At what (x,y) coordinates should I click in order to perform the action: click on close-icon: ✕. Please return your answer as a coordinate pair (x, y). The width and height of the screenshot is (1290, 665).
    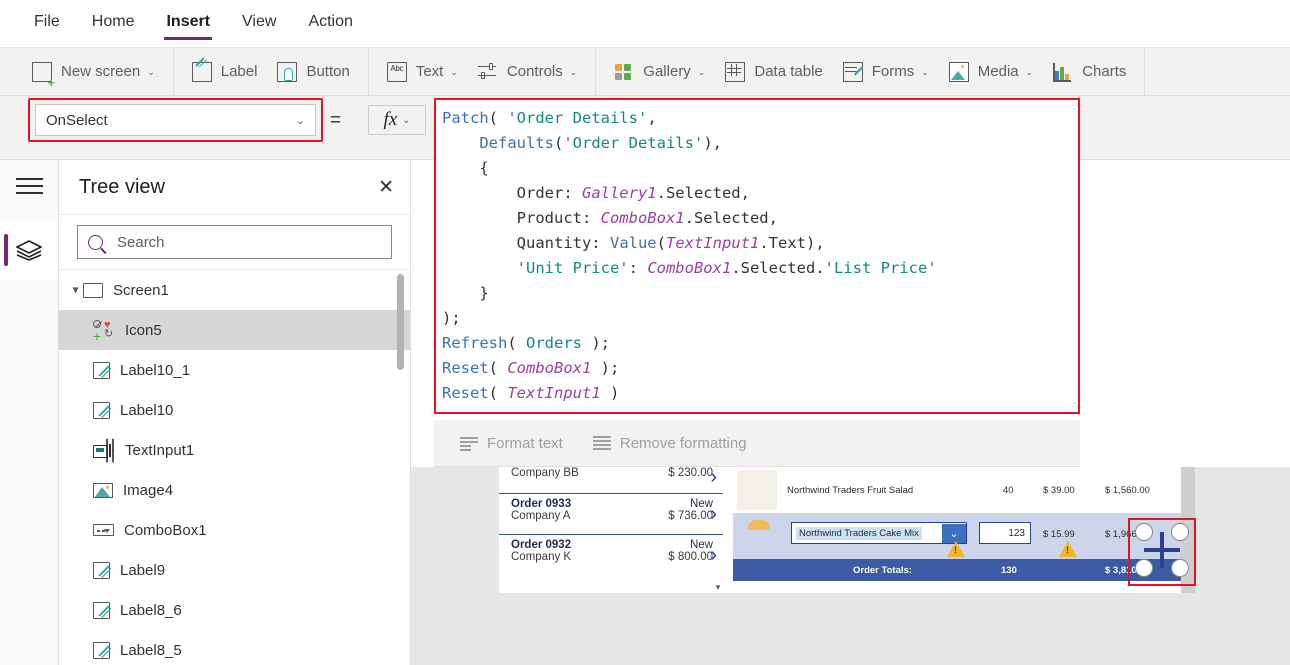
    Looking at the image, I should click on (386, 187).